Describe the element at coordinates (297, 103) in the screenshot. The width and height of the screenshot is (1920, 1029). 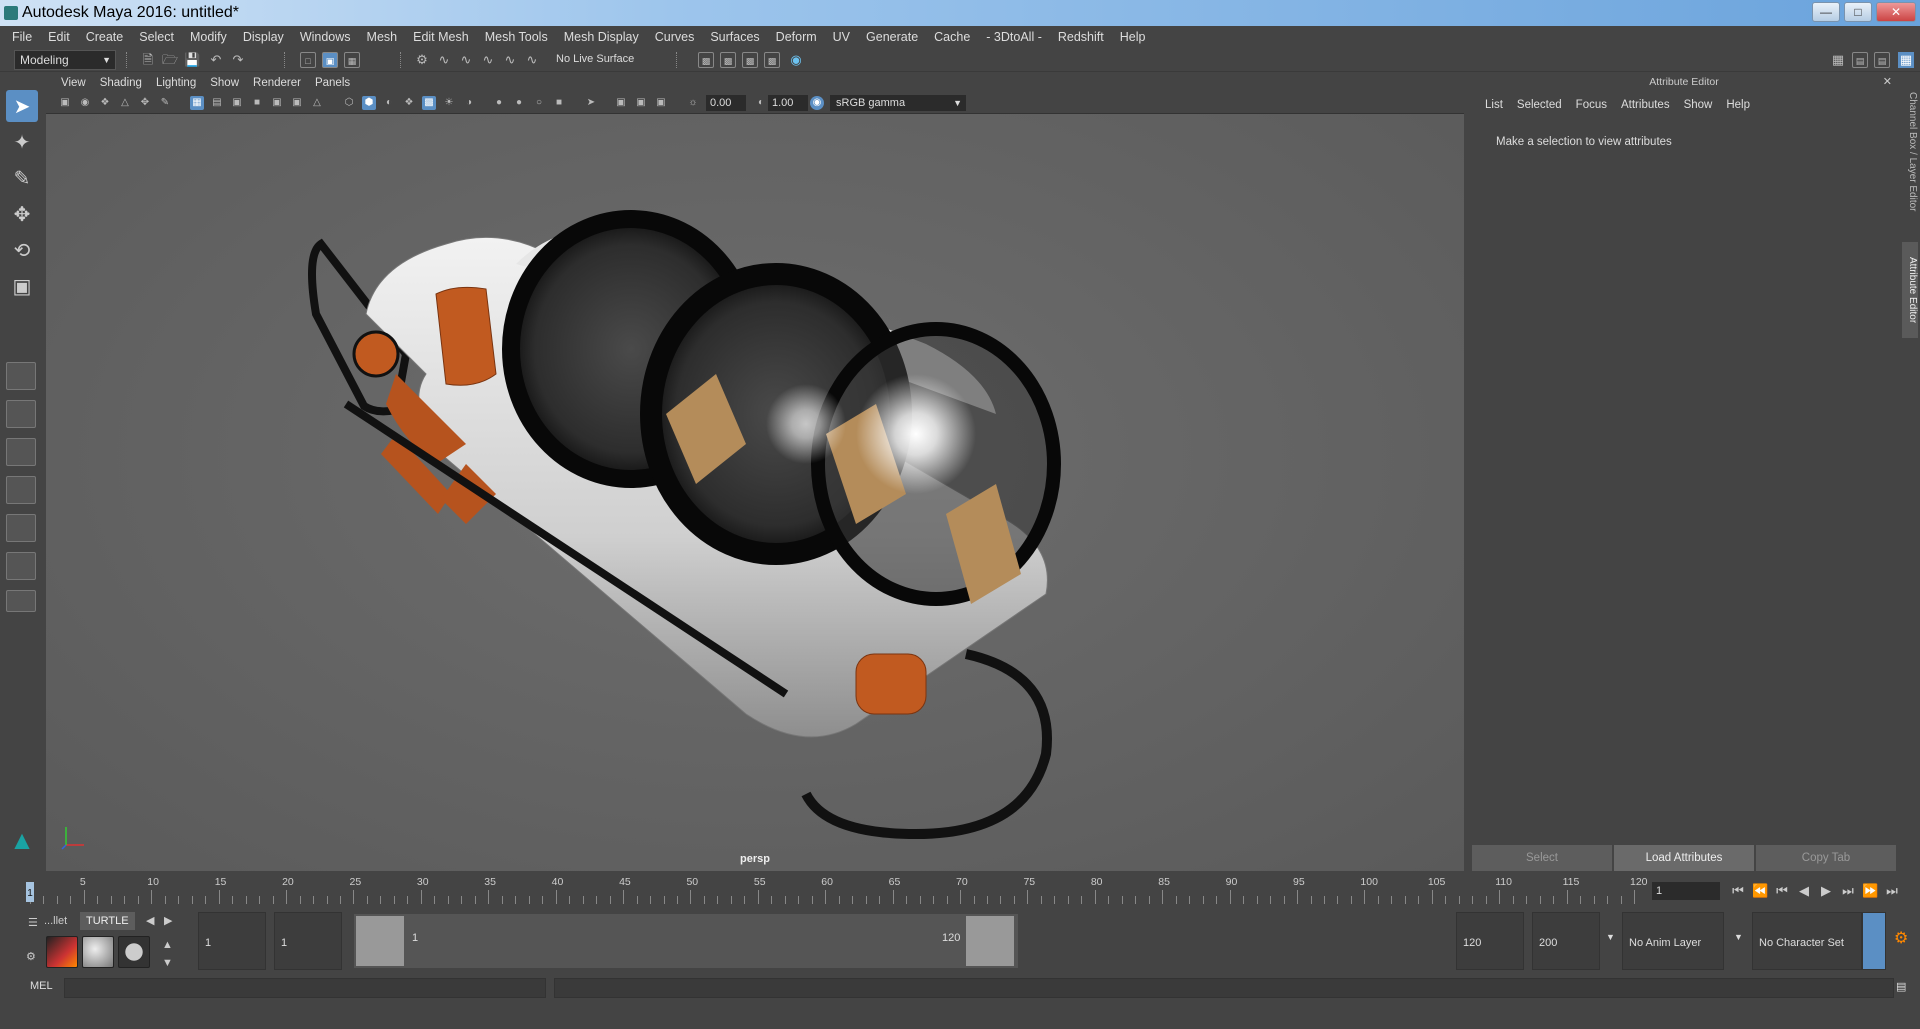
I see `safe-action-icon: ▣` at that location.